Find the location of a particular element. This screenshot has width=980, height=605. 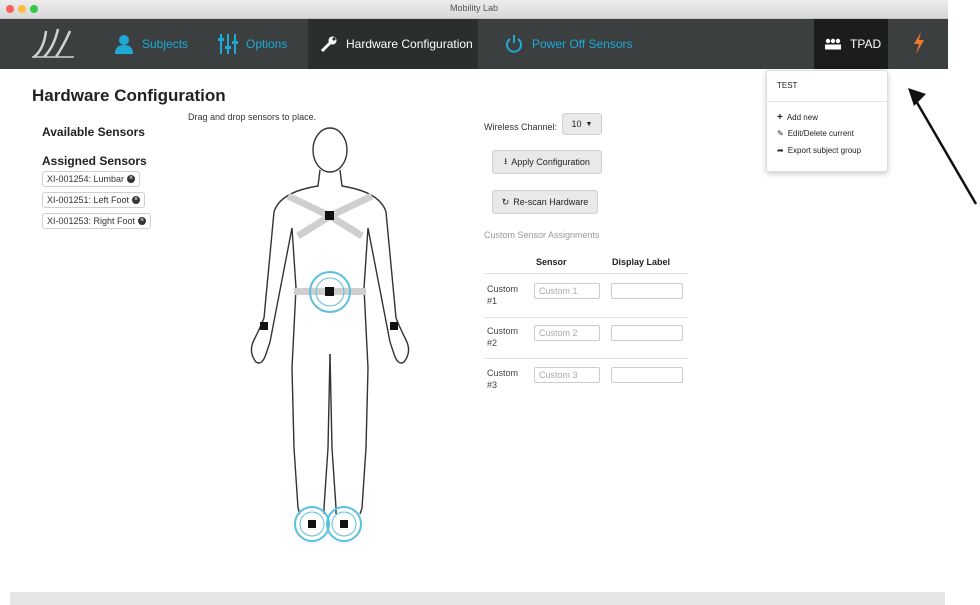

nav-power-label: Power Off Sensors is located at coordinates (582, 44).